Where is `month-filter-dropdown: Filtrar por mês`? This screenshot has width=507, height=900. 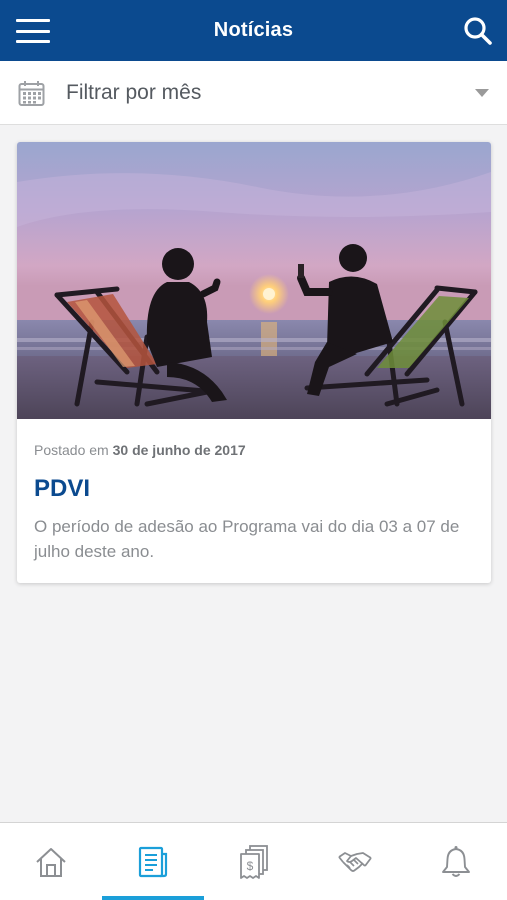
month-filter-dropdown: Filtrar por mês is located at coordinates (253, 93).